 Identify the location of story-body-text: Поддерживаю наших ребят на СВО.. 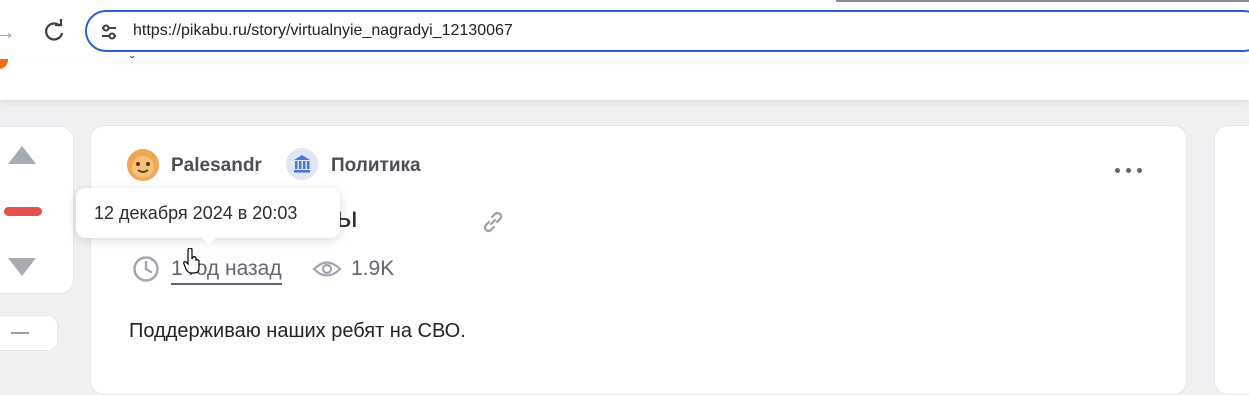
(297, 331).